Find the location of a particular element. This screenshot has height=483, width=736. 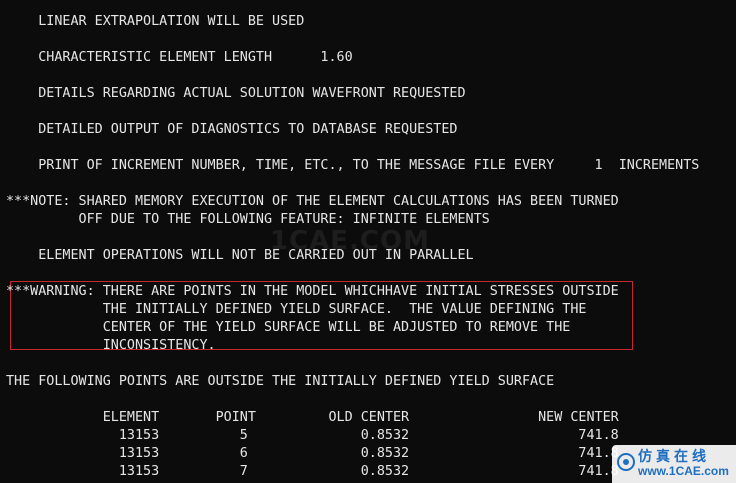

warning-line: INCONSISTENCY. is located at coordinates (111, 345).